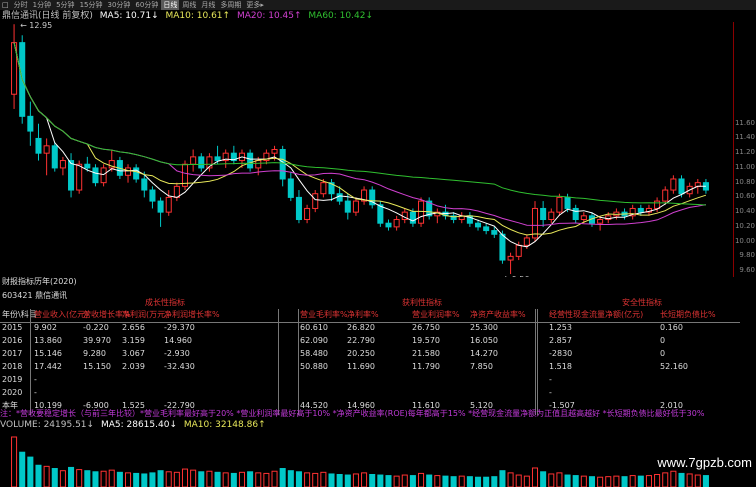 Image resolution: width=756 pixels, height=487 pixels. Describe the element at coordinates (48, 340) in the screenshot. I see `cell-value: 13.860` at that location.